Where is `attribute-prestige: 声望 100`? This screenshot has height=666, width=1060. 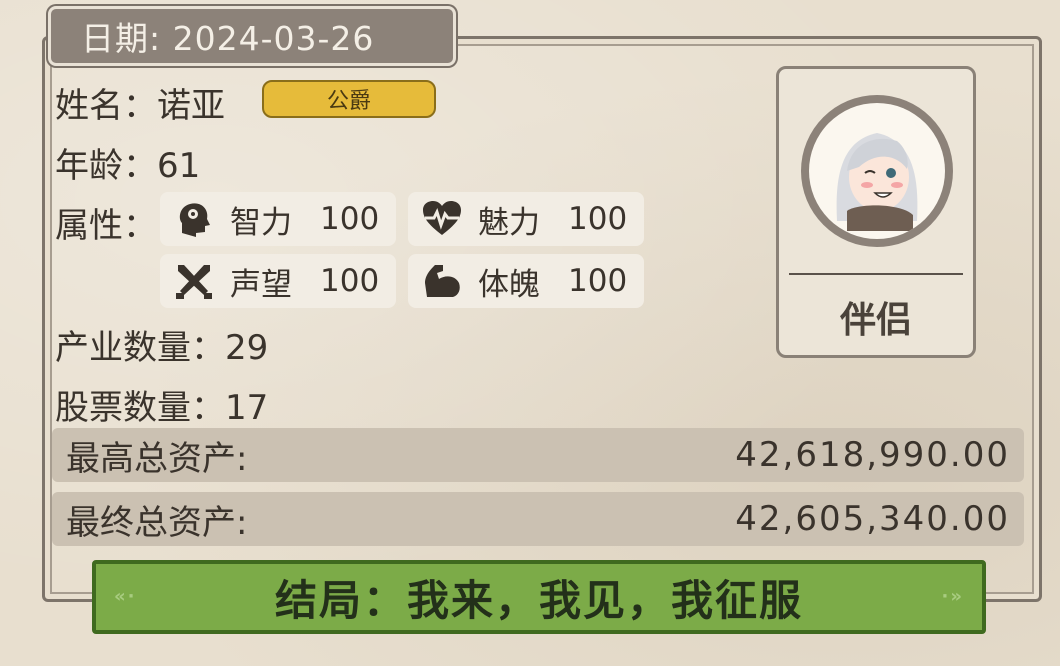
attribute-prestige: 声望 100 is located at coordinates (278, 281).